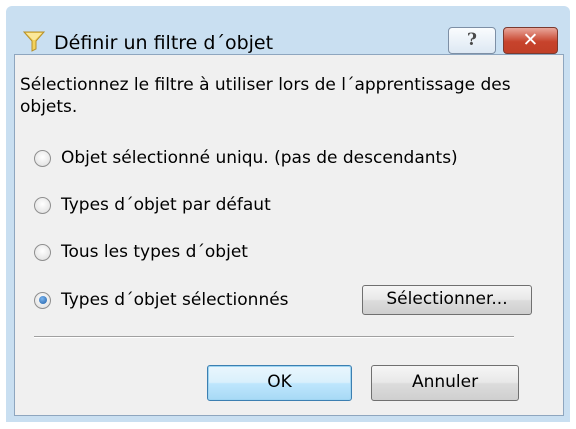 This screenshot has height=429, width=576. I want to click on option-selected-object-types: Types d´objet sélectionnés, so click(161, 300).